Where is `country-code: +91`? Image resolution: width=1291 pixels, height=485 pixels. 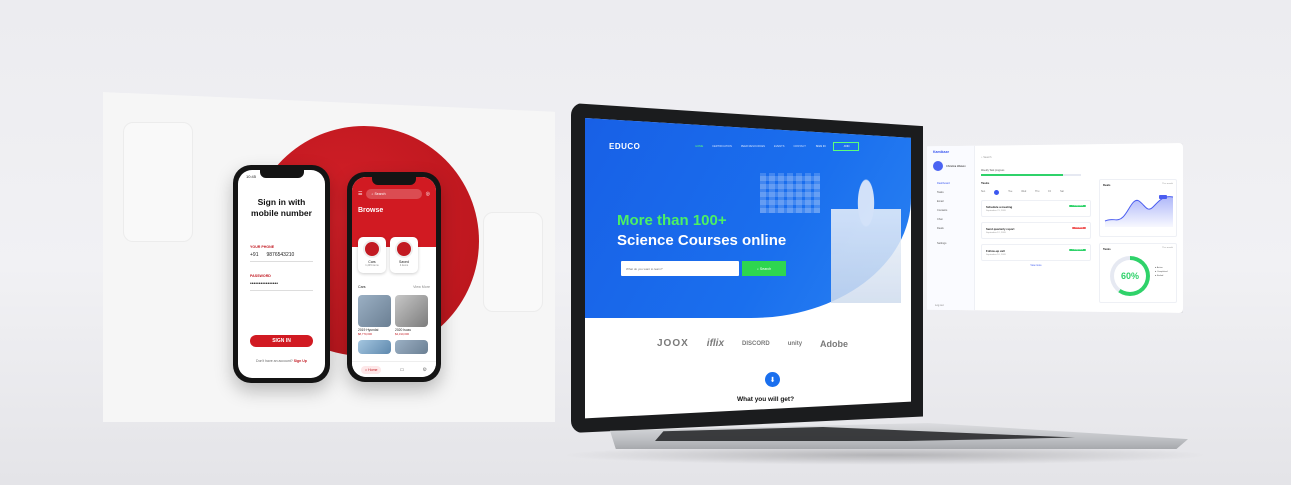 country-code: +91 is located at coordinates (254, 255).